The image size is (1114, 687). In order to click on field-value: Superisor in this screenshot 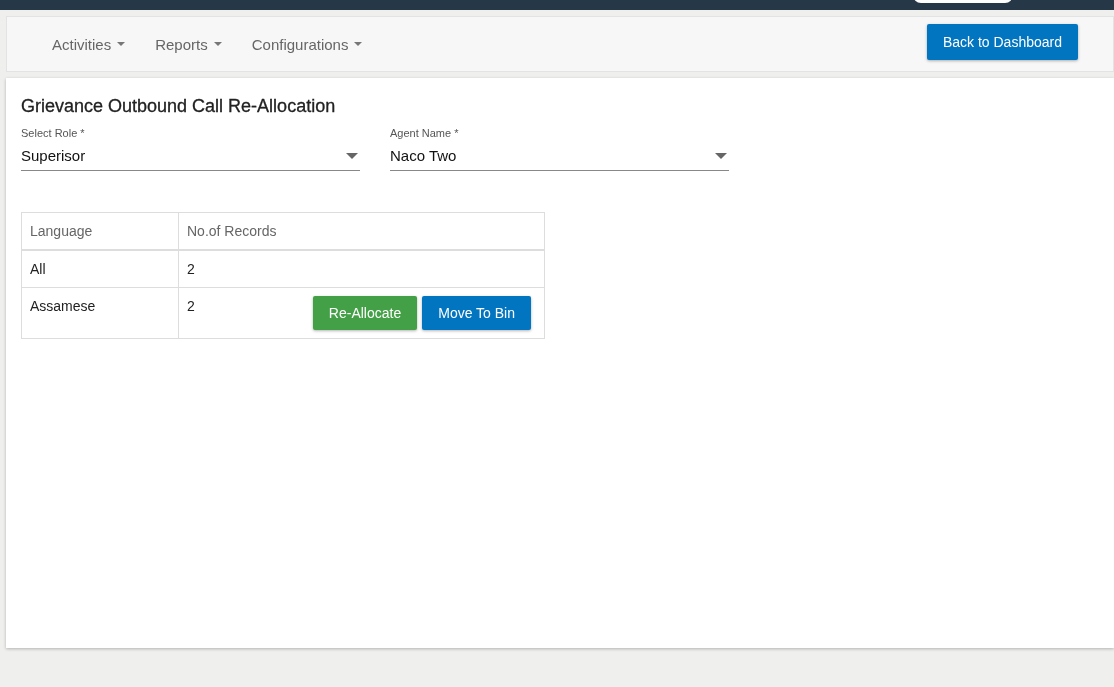, I will do `click(53, 155)`.